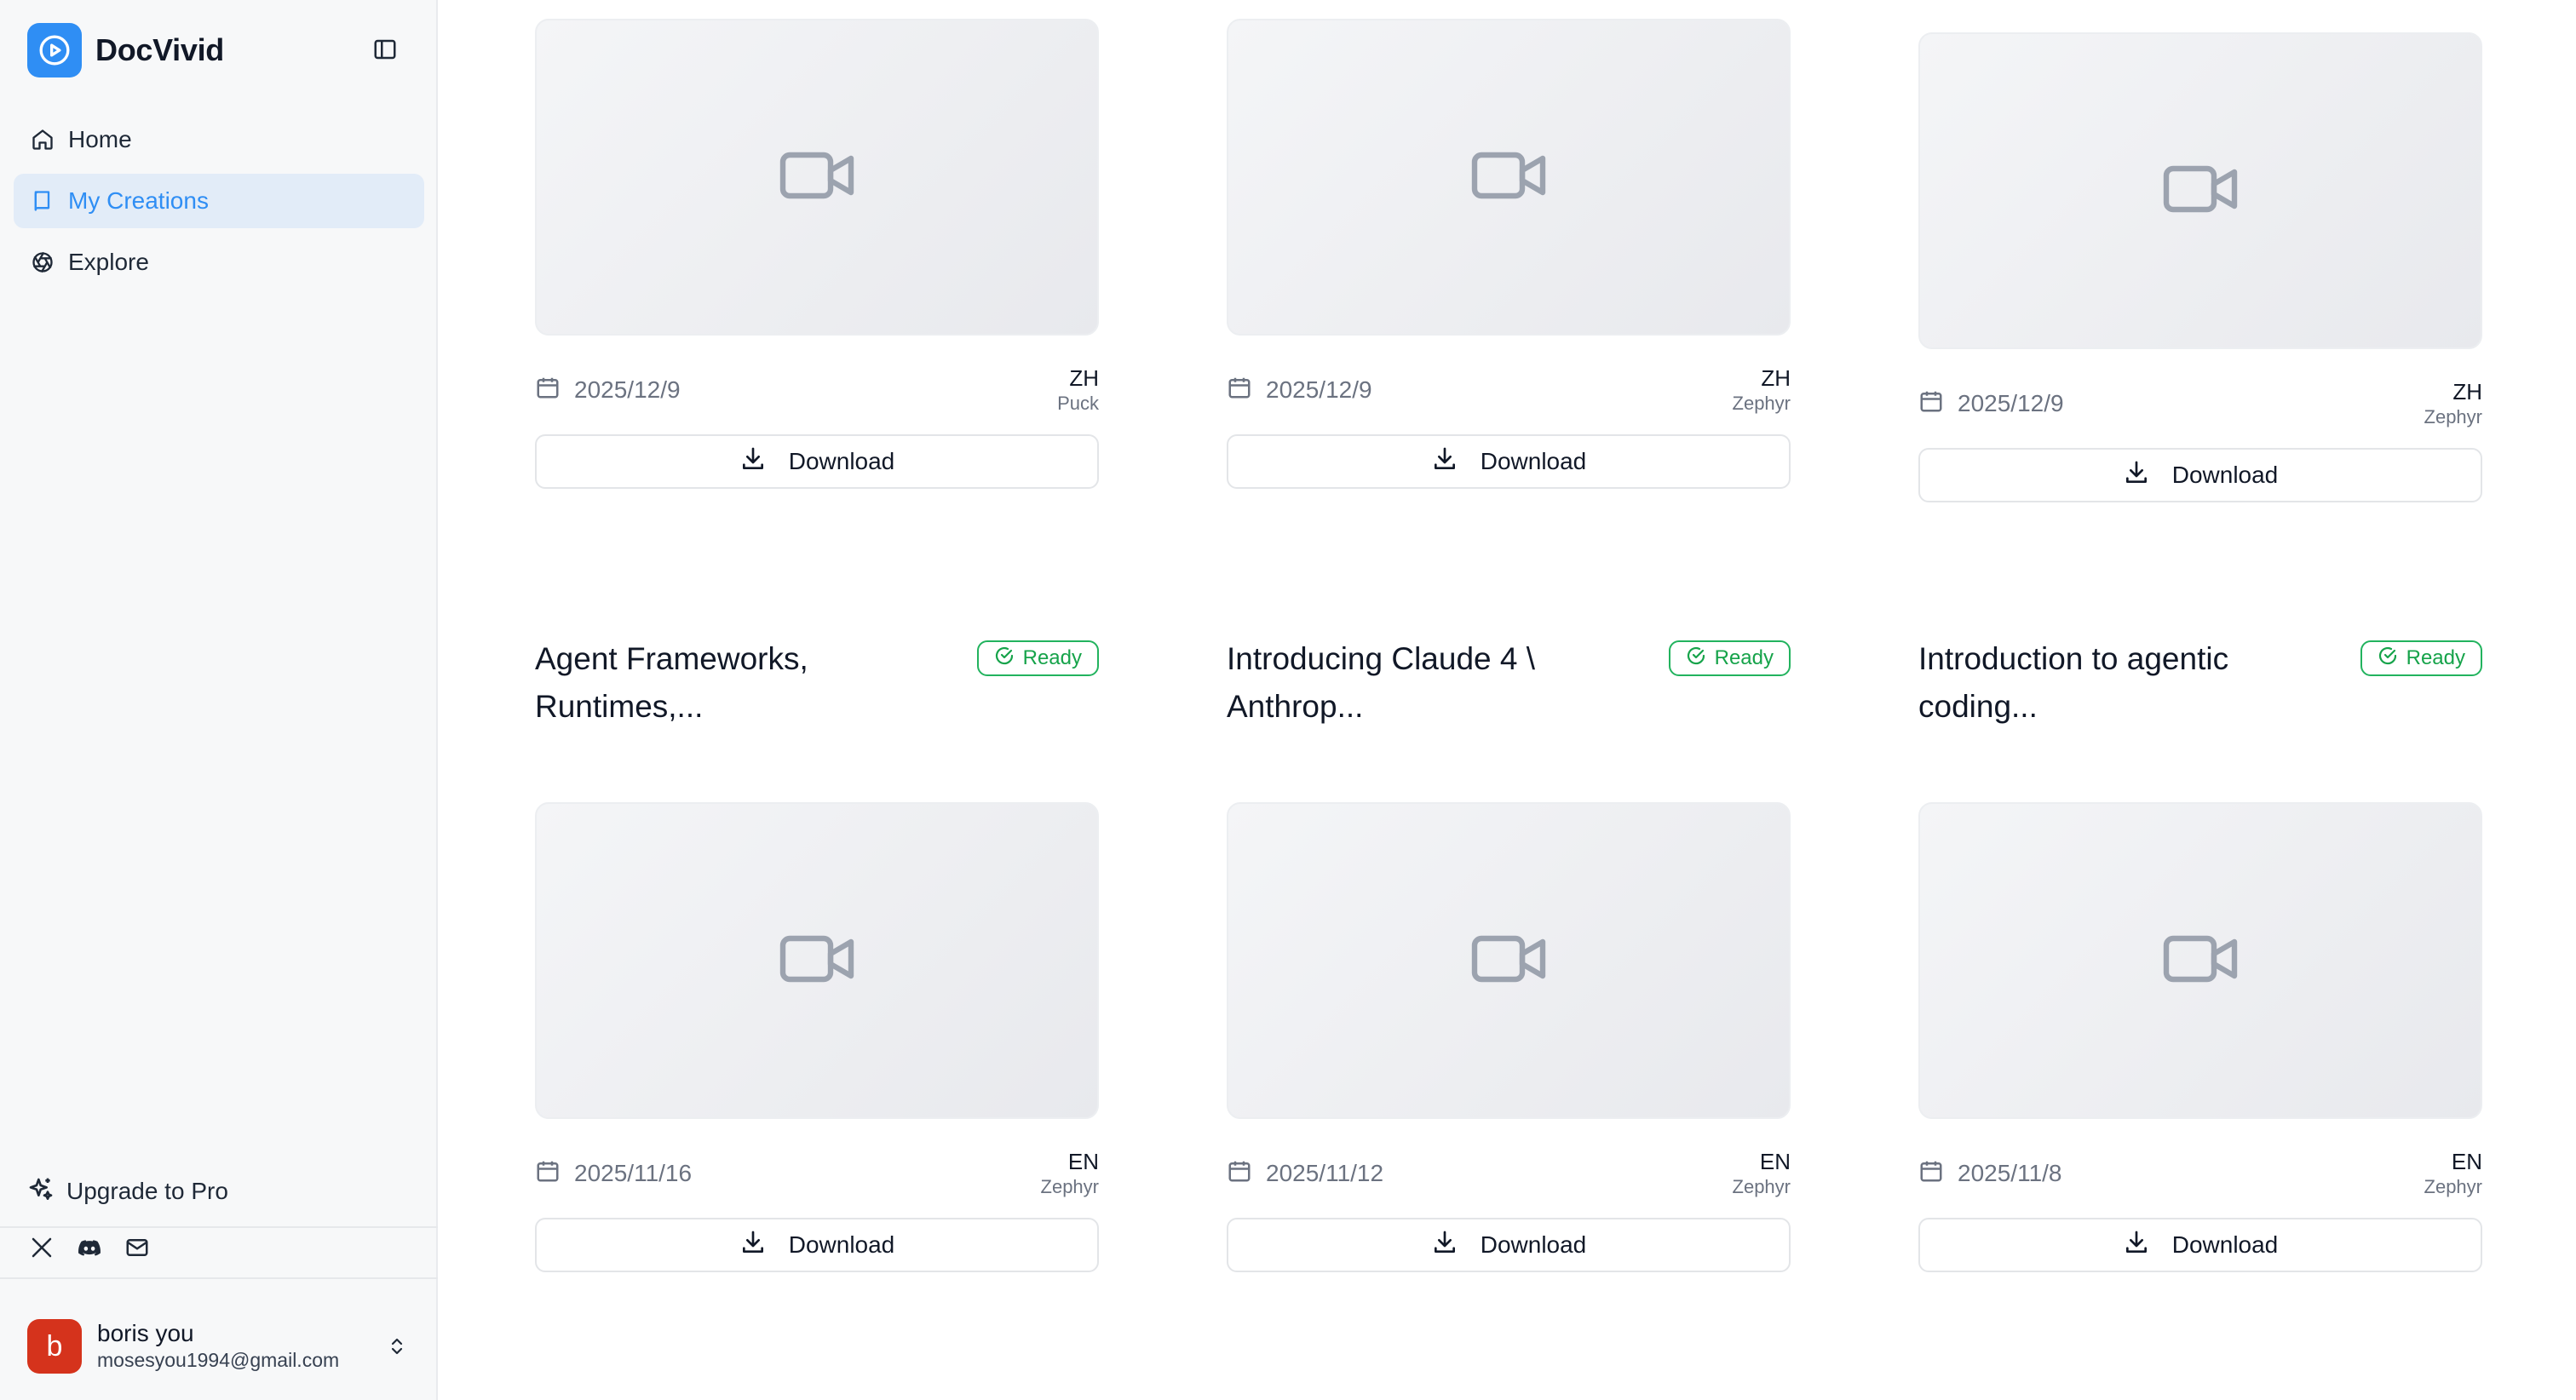  Describe the element at coordinates (219, 201) in the screenshot. I see `sidebar-item-my-creations: My Creations` at that location.